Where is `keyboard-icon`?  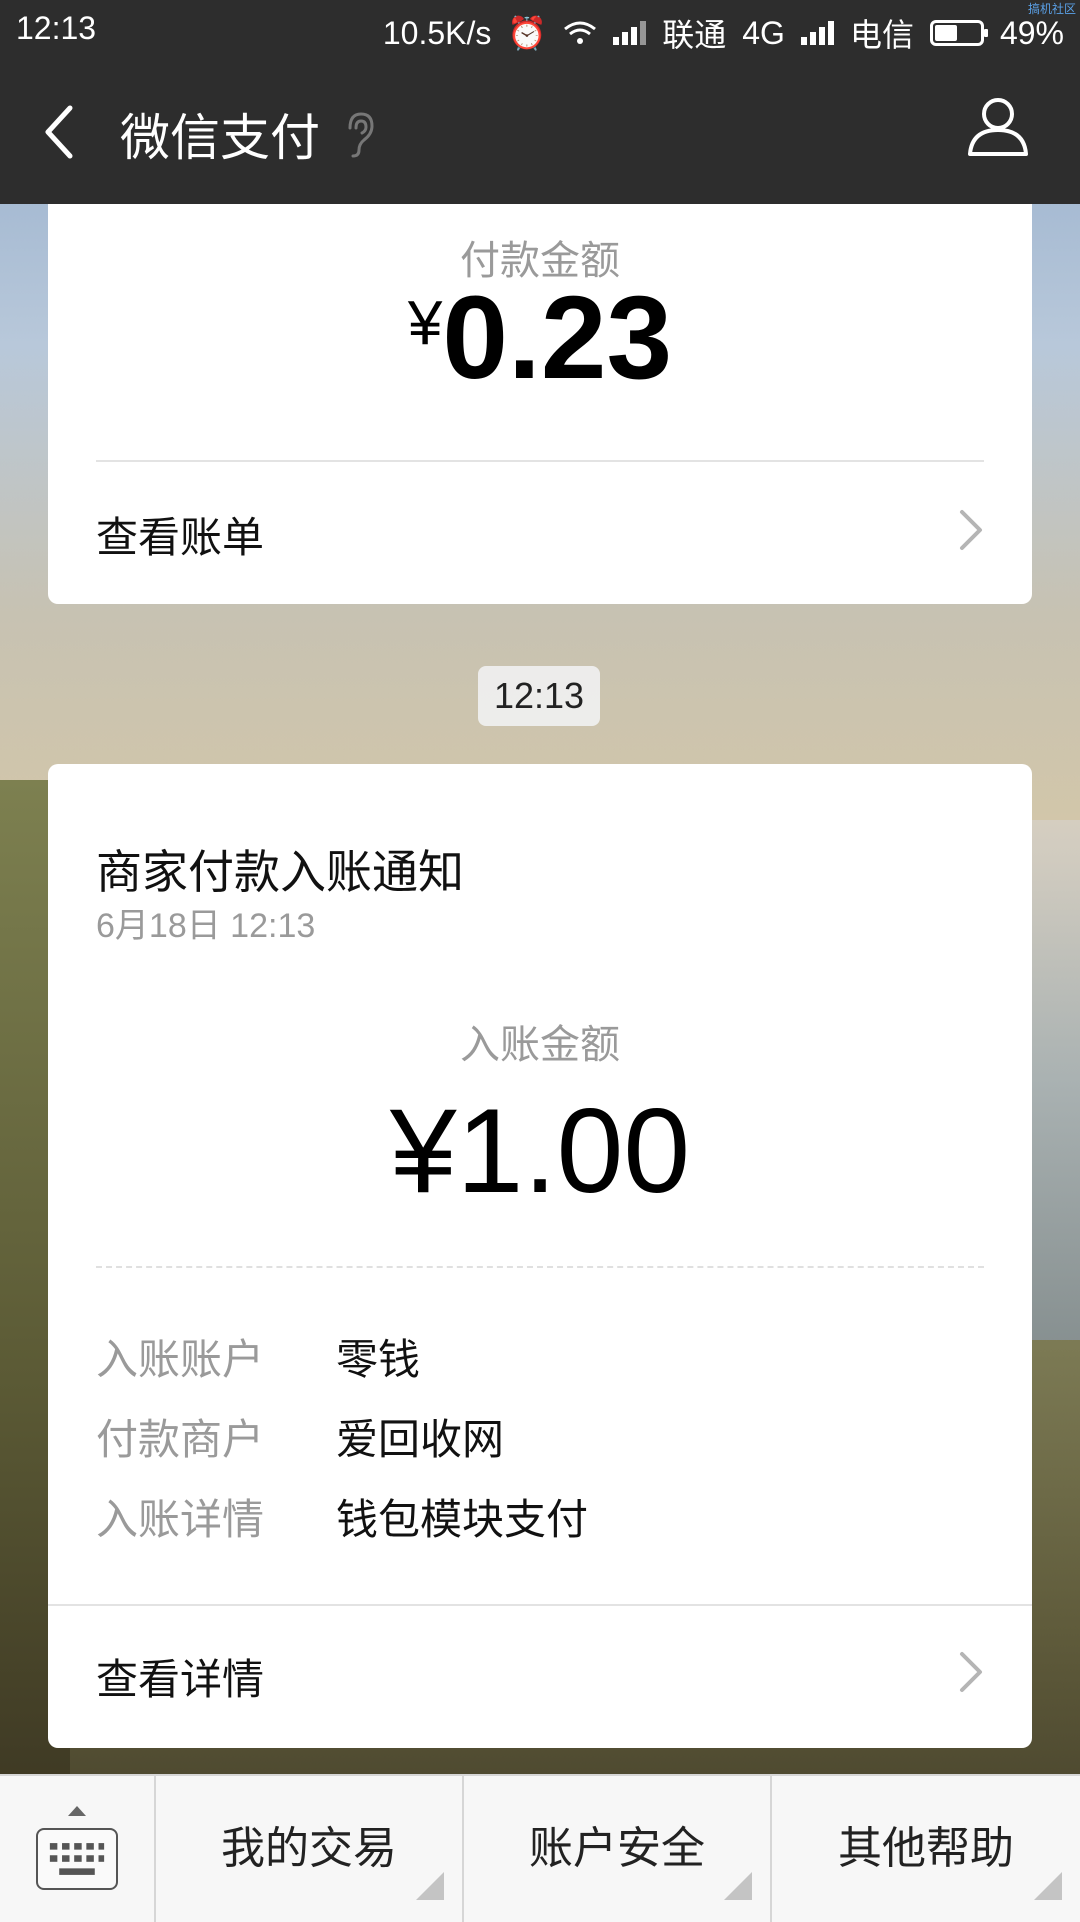 keyboard-icon is located at coordinates (77, 1859).